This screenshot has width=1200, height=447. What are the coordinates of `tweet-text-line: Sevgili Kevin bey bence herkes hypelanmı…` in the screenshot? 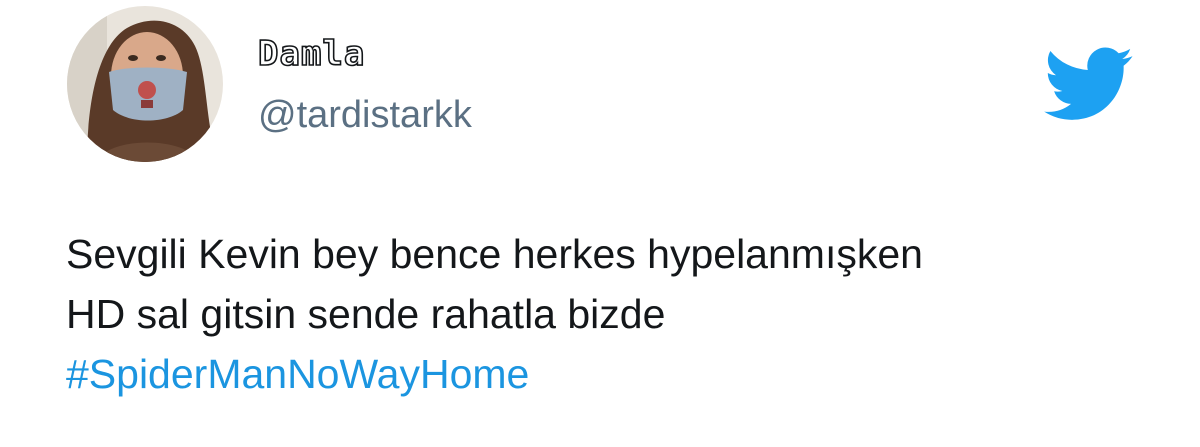 It's located at (494, 254).